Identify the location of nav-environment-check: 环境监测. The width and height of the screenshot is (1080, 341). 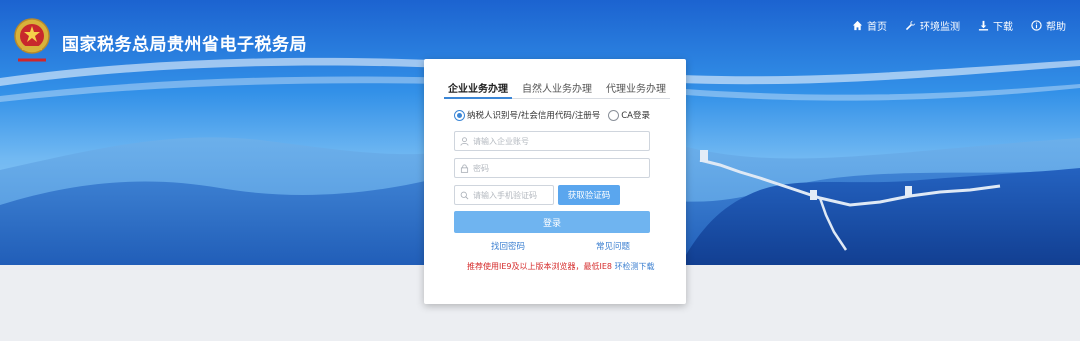
(932, 25).